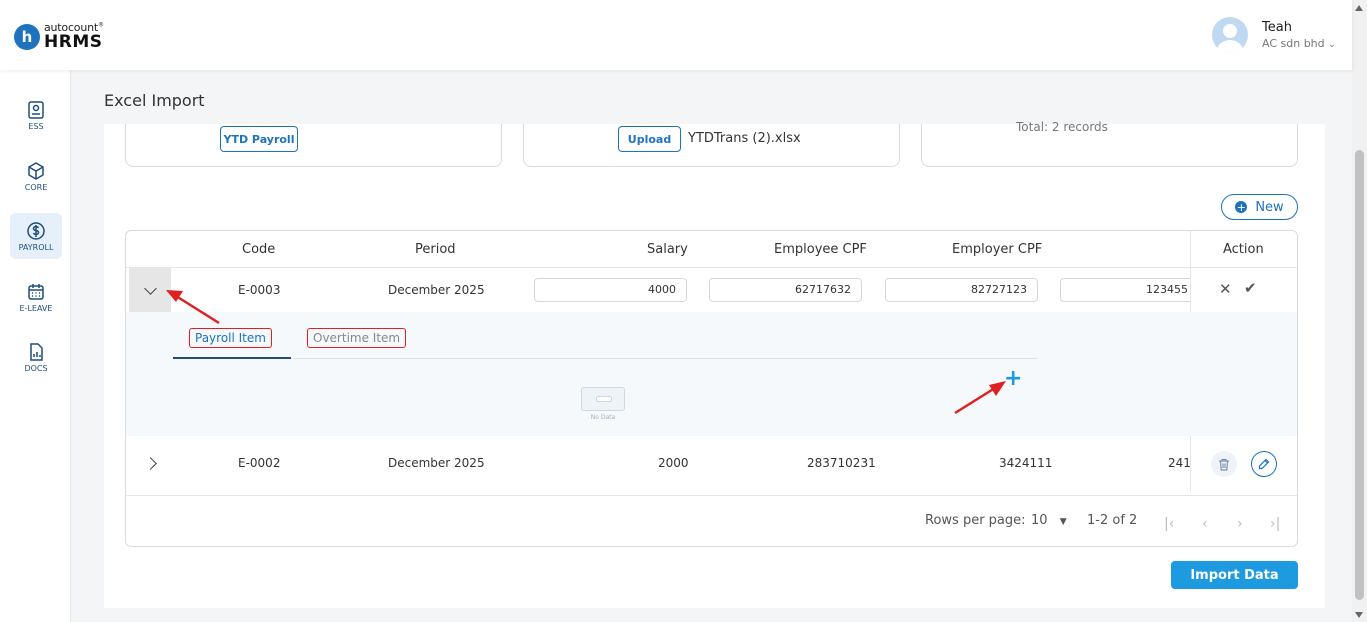 The width and height of the screenshot is (1367, 622). Describe the element at coordinates (676, 35) in the screenshot. I see `app-header: h autocount® HRMS Teah AC sdn bhd ⌄` at that location.